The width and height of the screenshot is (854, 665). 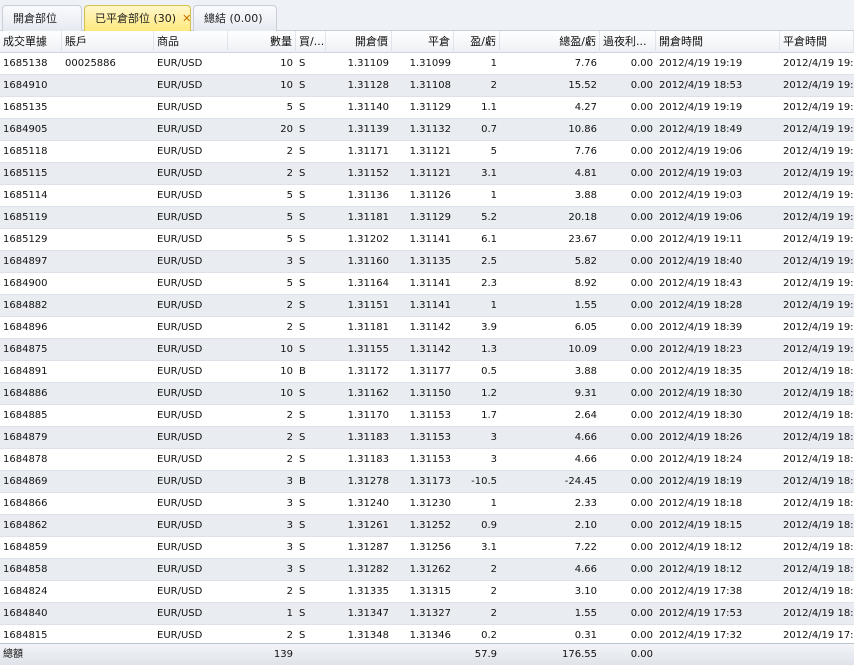 What do you see at coordinates (430, 591) in the screenshot?
I see `cell-close-price: 1.31315` at bounding box center [430, 591].